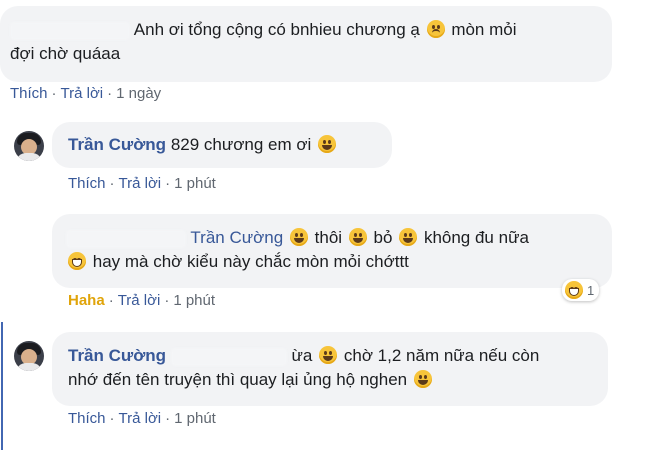 This screenshot has height=453, width=650. Describe the element at coordinates (302, 355) in the screenshot. I see `comment-text: ừa` at that location.